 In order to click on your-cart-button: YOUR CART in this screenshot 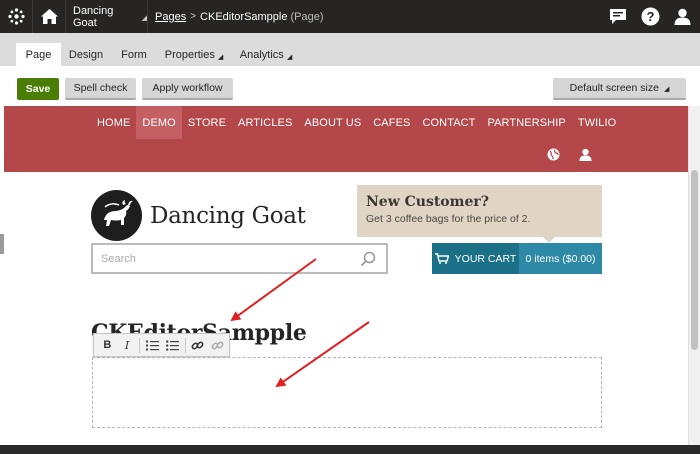, I will do `click(475, 258)`.